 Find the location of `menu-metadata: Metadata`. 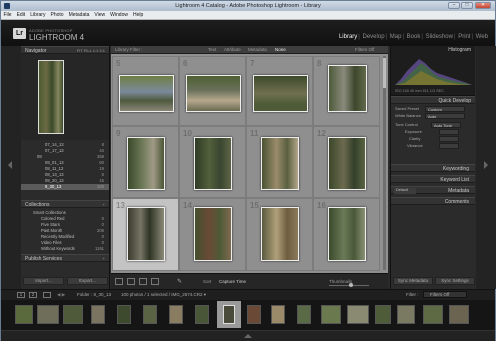

menu-metadata: Metadata is located at coordinates (79, 15).